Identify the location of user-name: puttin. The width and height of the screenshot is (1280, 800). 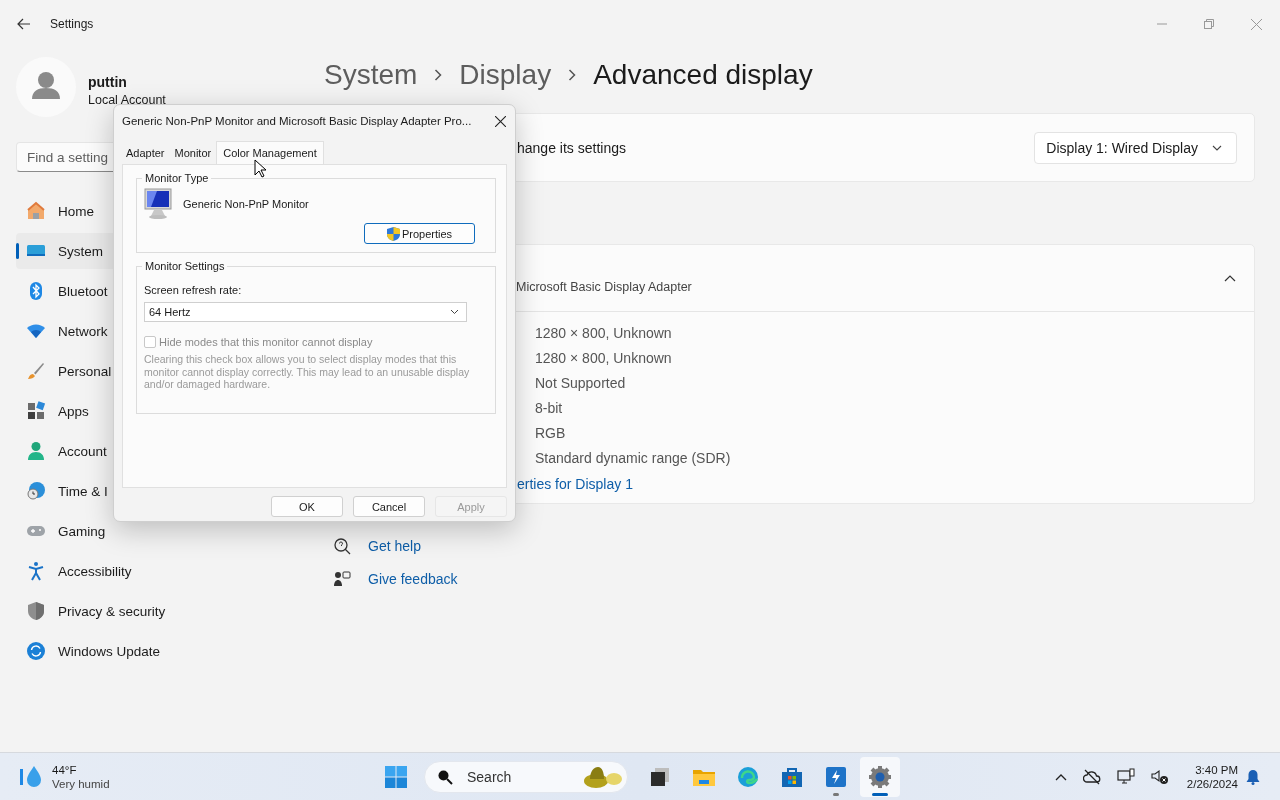
(108, 81).